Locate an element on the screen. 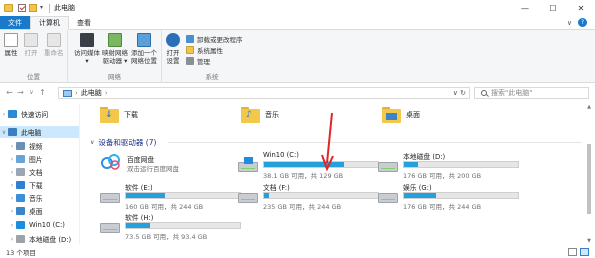  refresh-icon: ↻ is located at coordinates (463, 93).